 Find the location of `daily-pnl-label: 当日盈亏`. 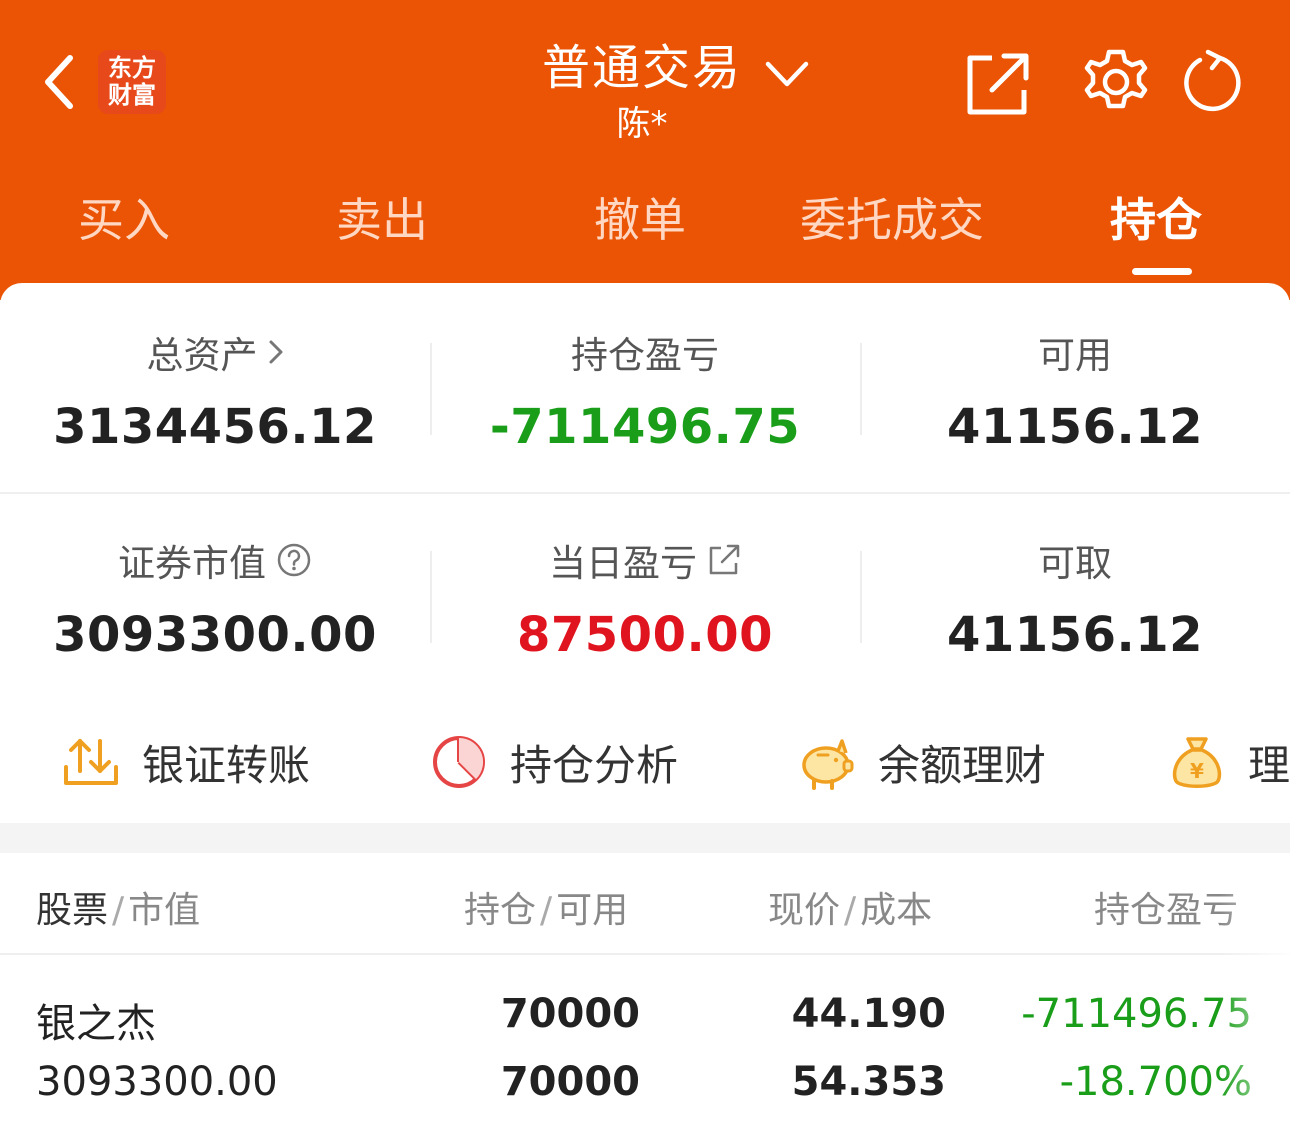

daily-pnl-label: 当日盈亏 is located at coordinates (623, 563).